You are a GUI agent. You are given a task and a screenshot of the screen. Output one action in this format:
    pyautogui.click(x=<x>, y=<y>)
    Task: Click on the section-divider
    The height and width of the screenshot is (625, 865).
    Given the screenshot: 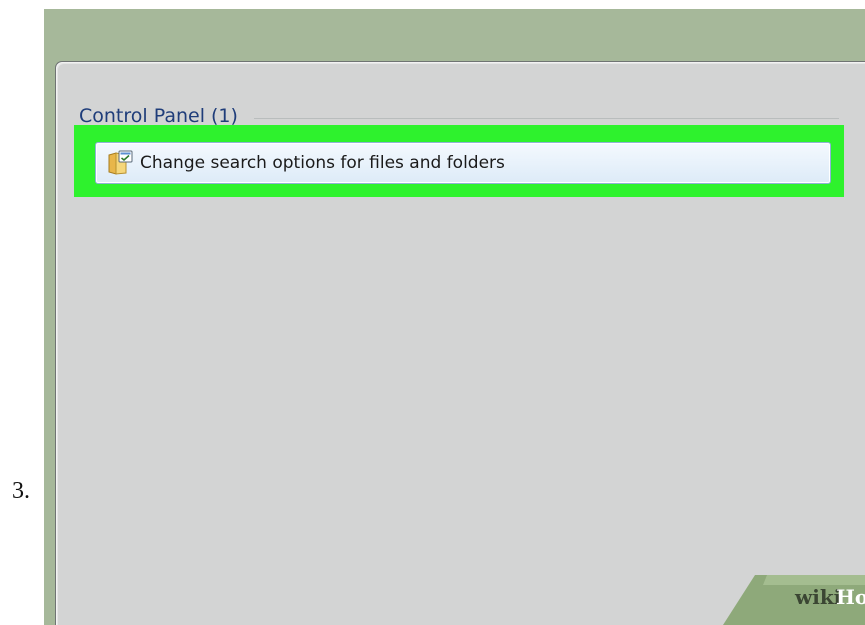 What is the action you would take?
    pyautogui.click(x=546, y=118)
    